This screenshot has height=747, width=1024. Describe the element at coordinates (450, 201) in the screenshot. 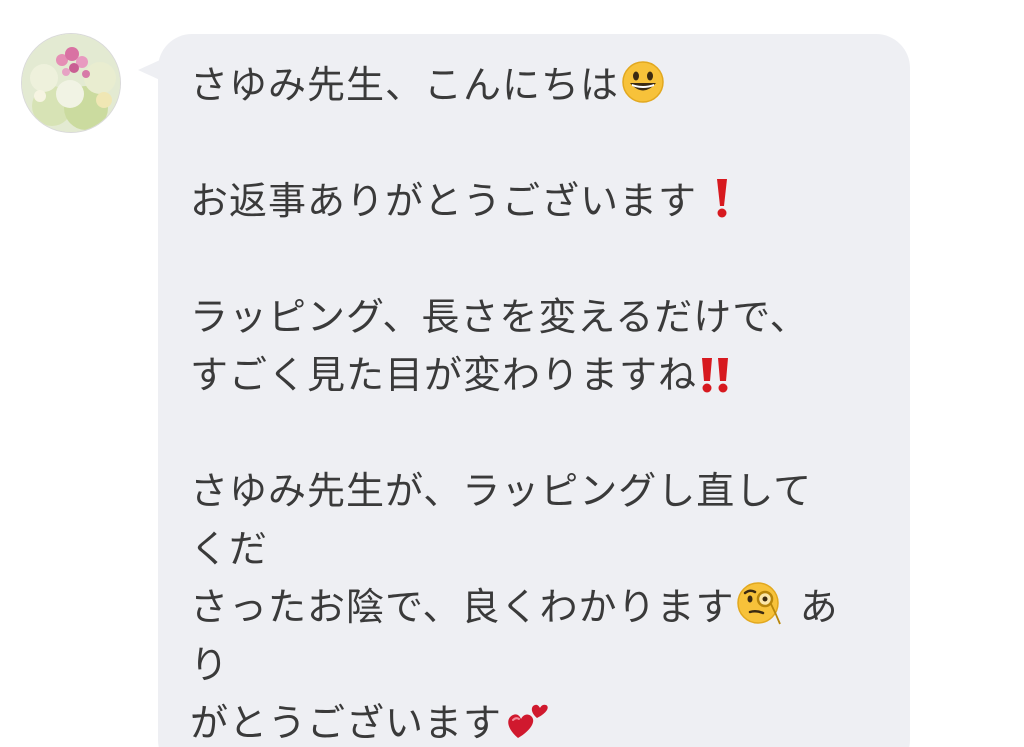

I see `line-text: お返事ありがとうございます` at that location.